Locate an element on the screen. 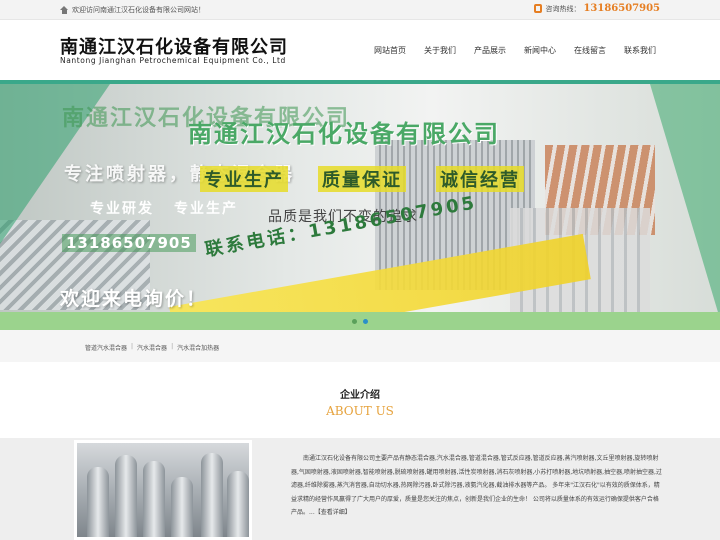 This screenshot has height=540, width=720. banner-cta: 欢迎来电询价！ is located at coordinates (134, 299).